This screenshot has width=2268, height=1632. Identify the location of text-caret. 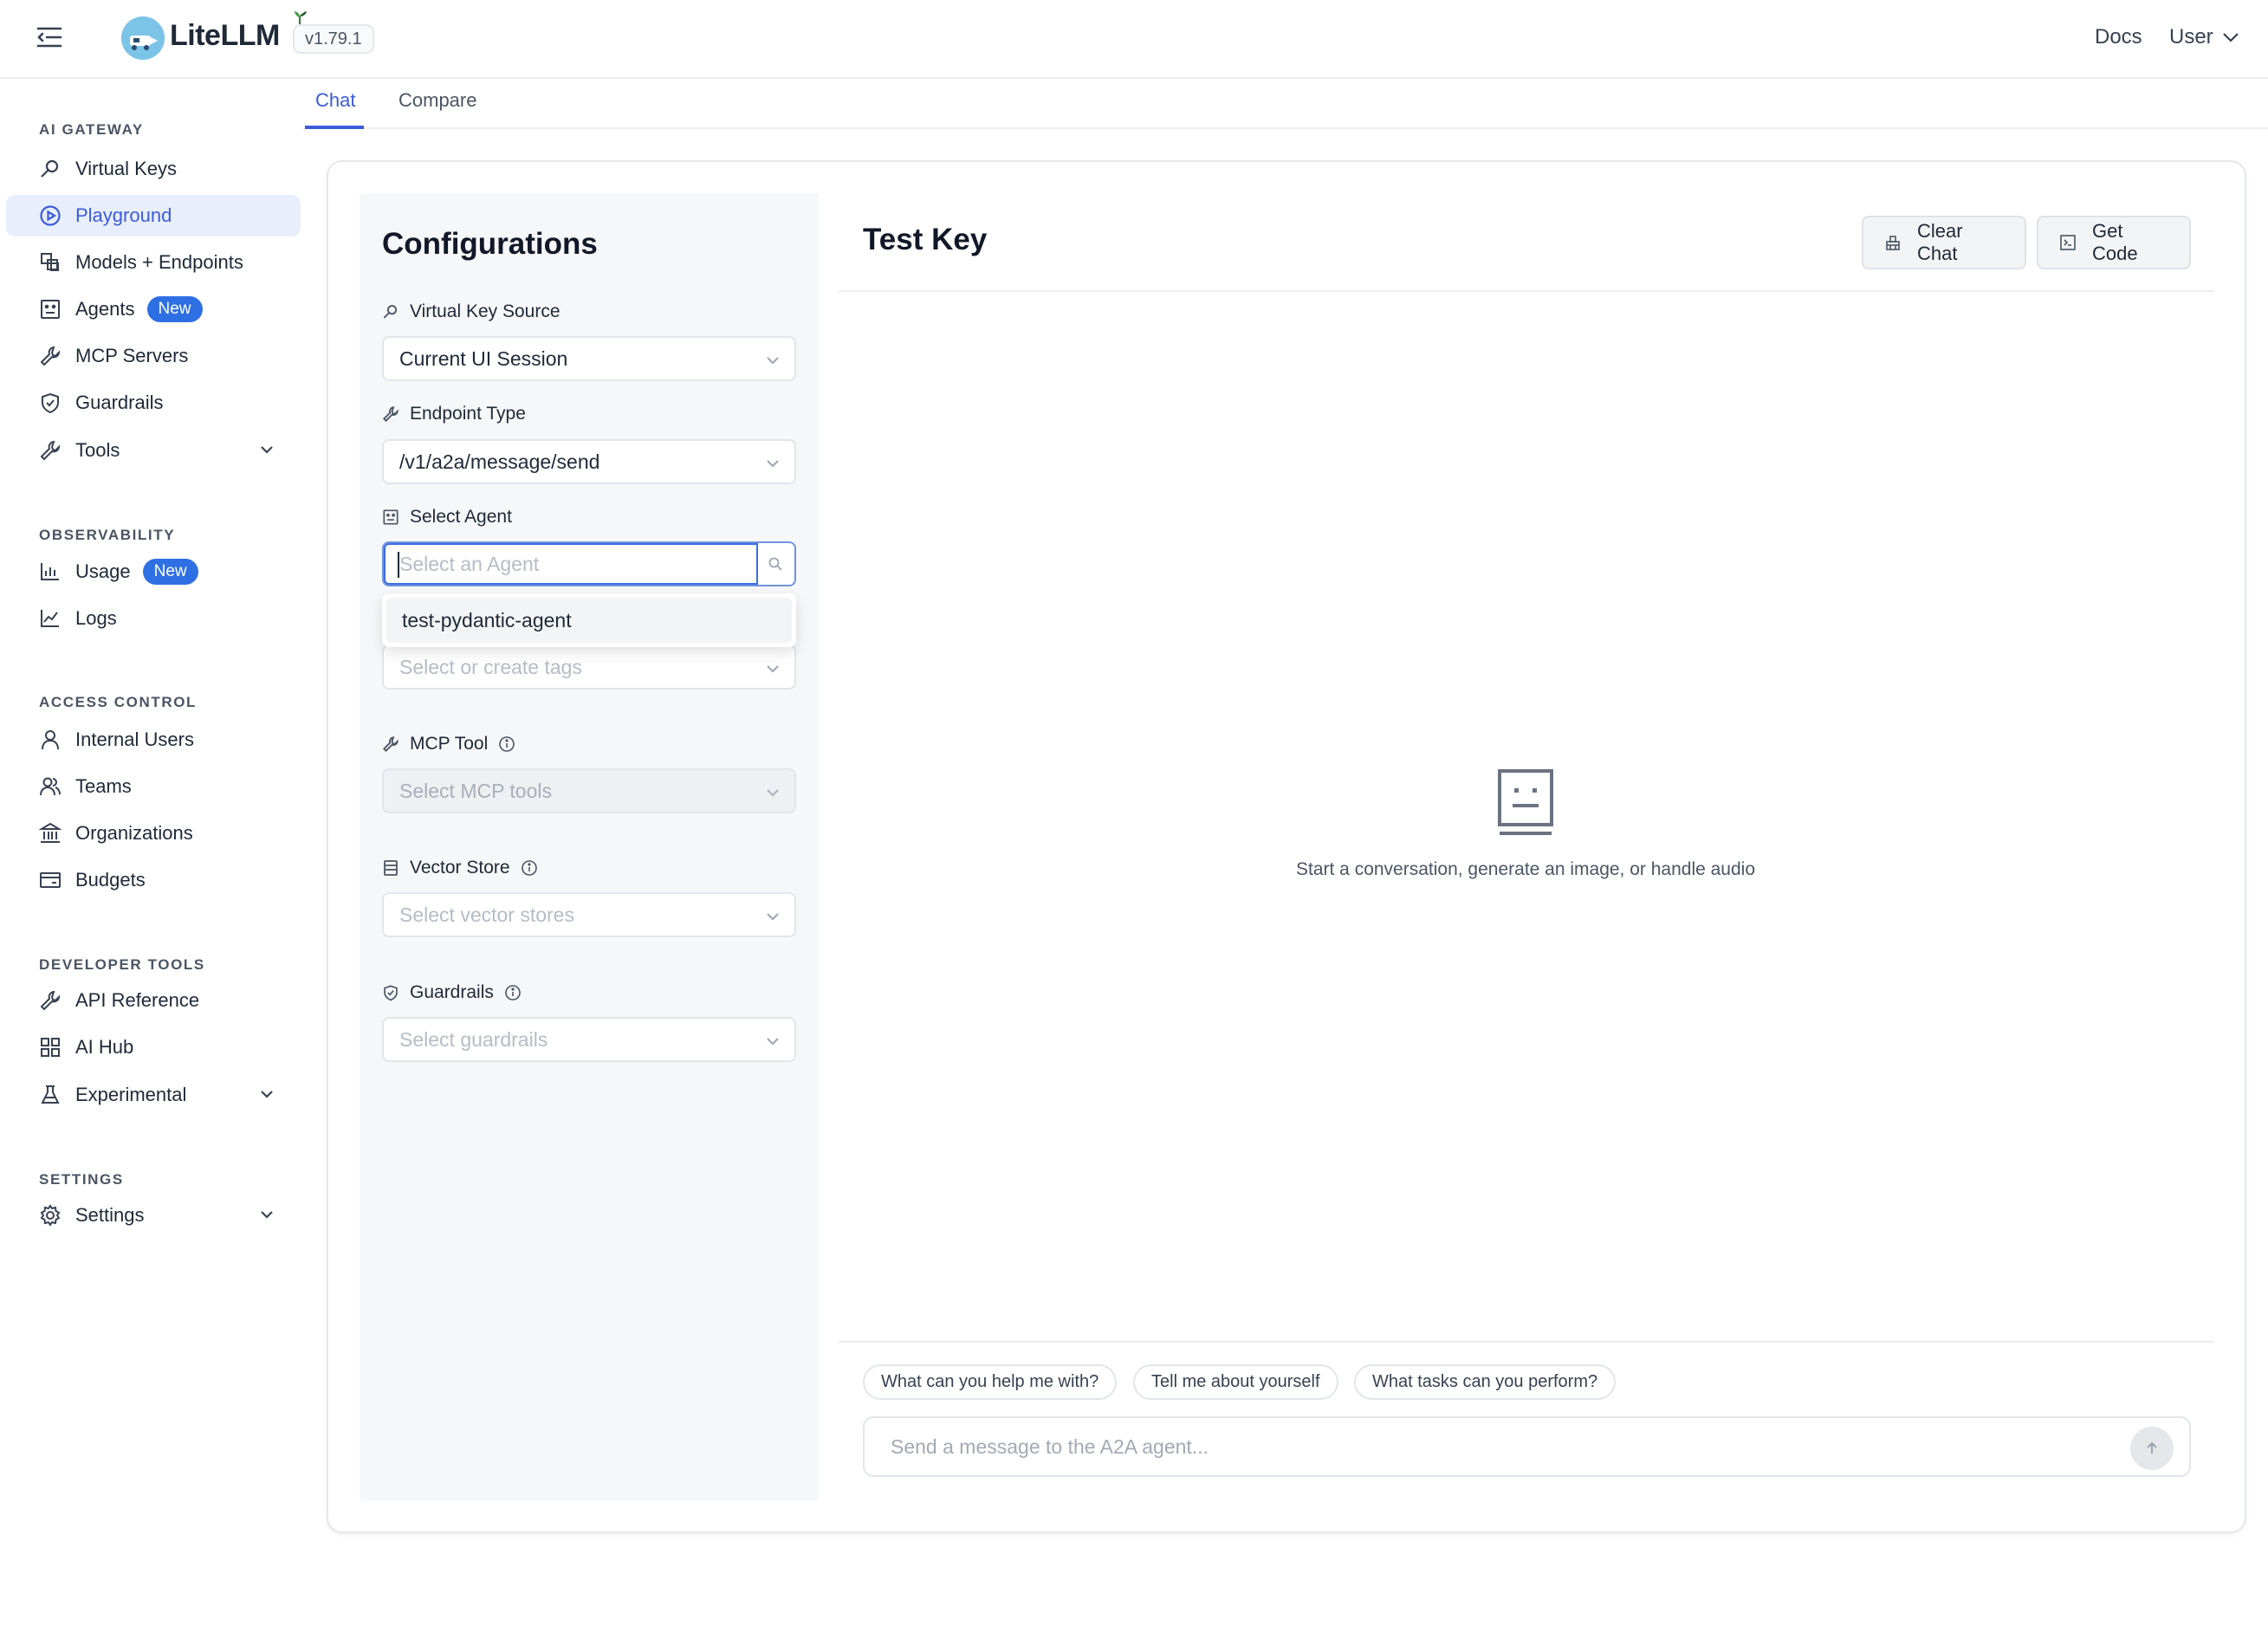
(399, 565).